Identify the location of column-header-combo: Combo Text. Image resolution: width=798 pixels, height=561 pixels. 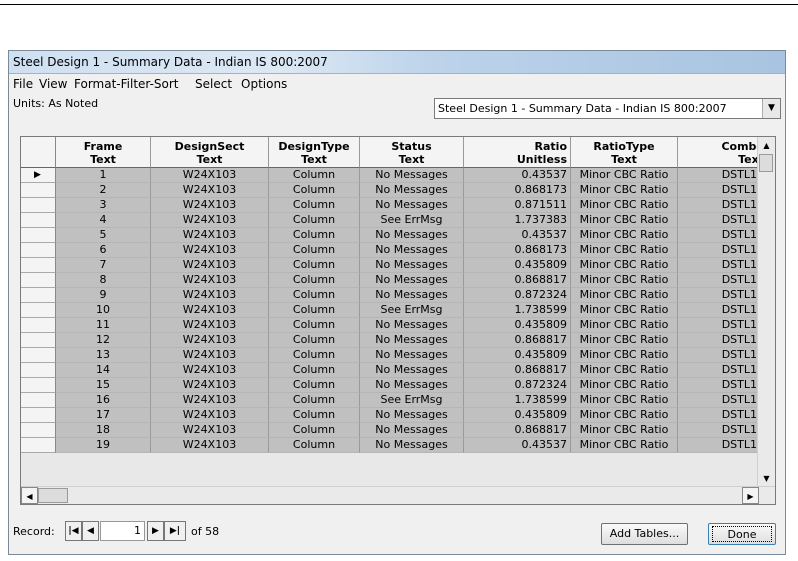
(723, 152).